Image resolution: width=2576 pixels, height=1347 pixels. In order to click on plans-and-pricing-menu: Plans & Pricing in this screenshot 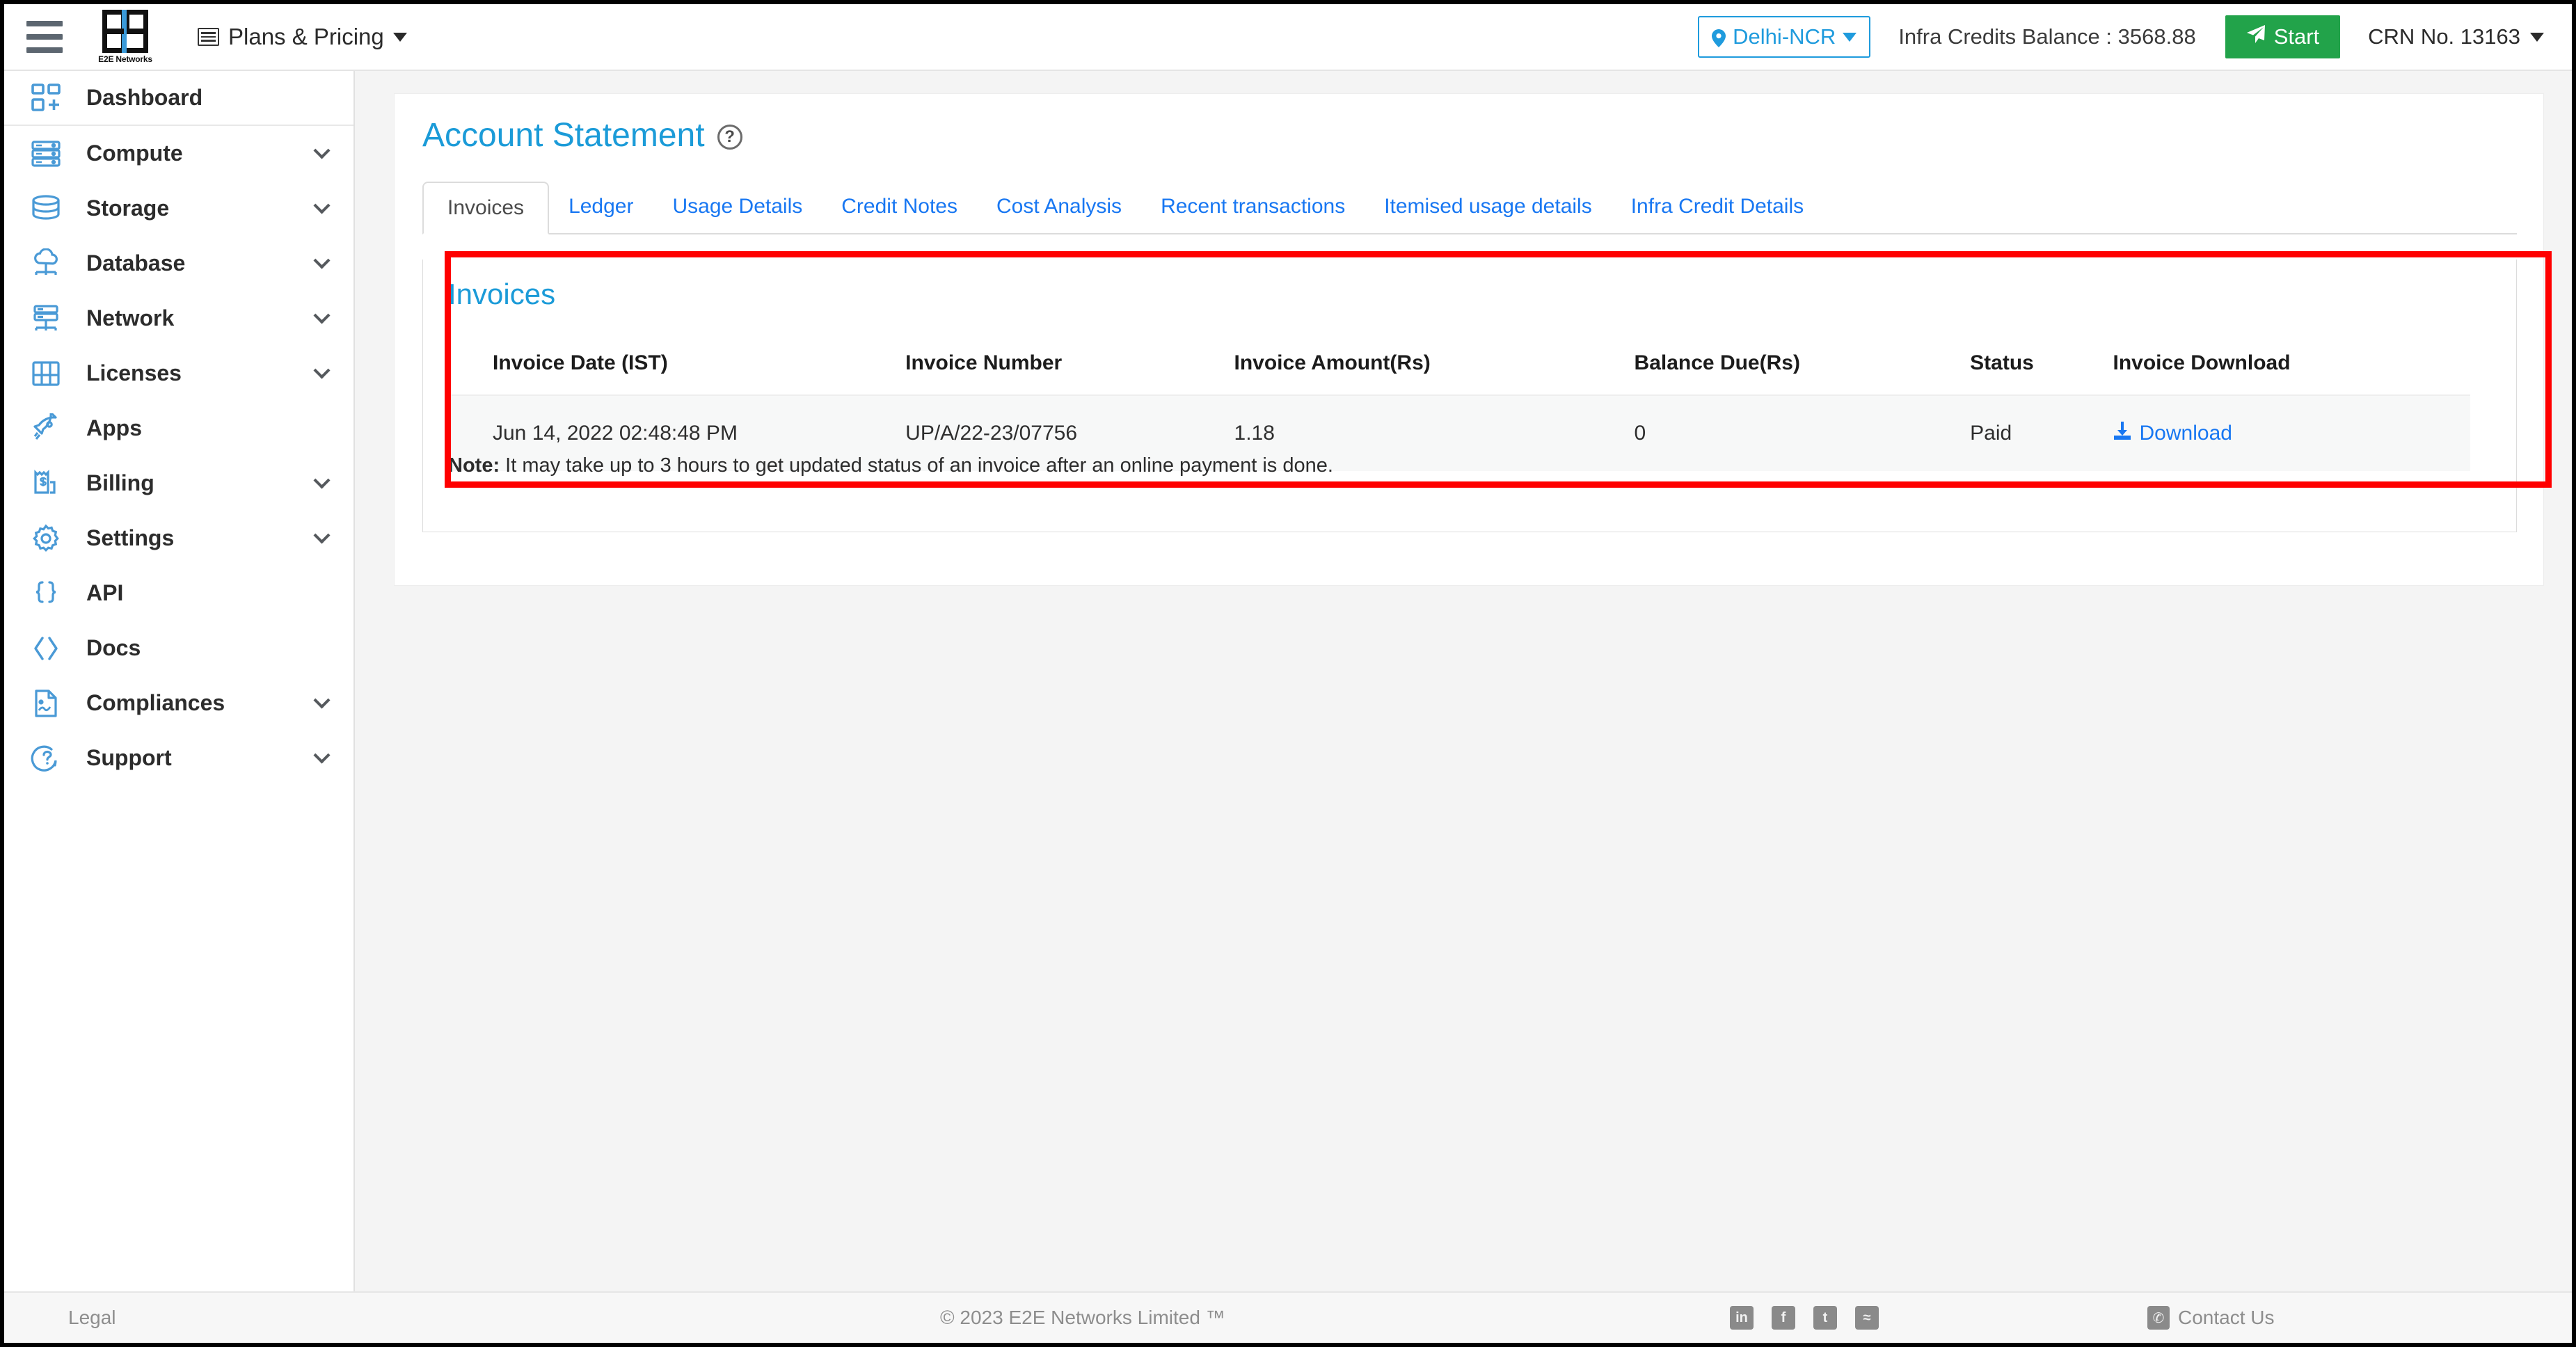, I will do `click(302, 37)`.